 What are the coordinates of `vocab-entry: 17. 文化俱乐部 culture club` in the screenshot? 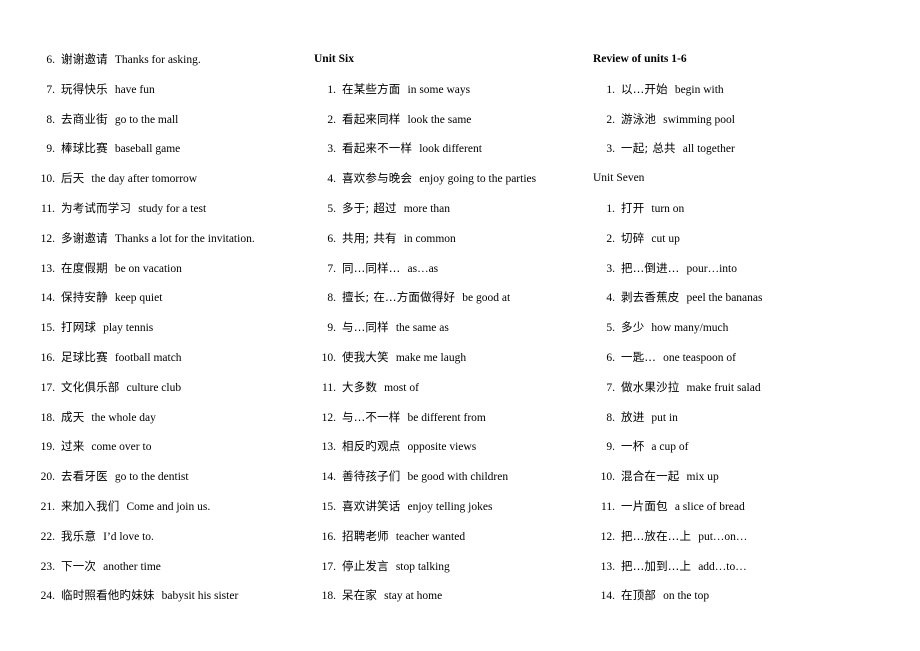 It's located at (168, 388).